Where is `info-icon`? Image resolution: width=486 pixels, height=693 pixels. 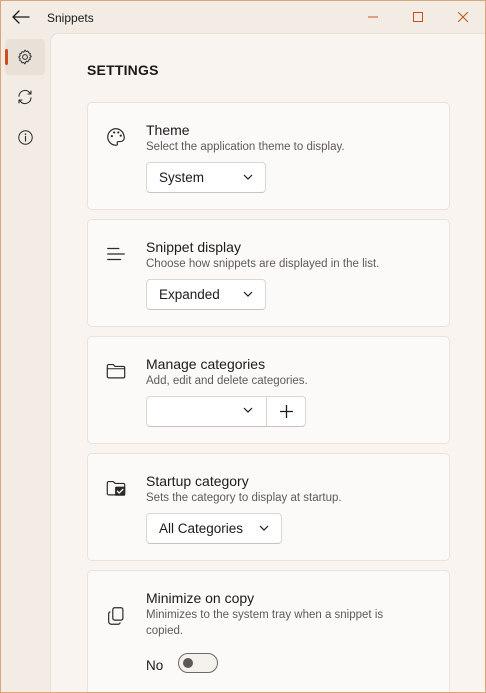 info-icon is located at coordinates (25, 137).